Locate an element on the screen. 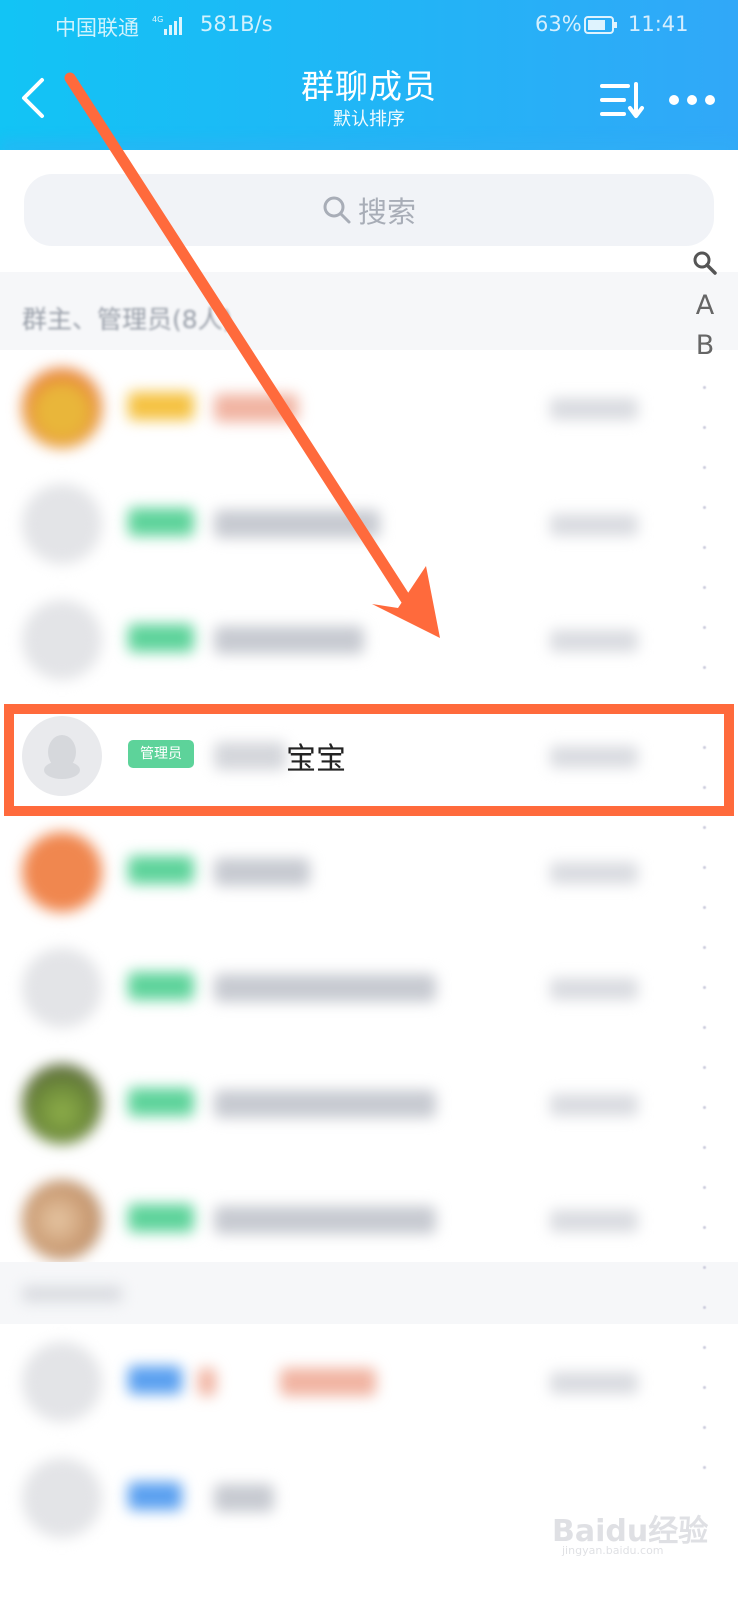 This screenshot has width=738, height=1600. page-title: 群聊成员 is located at coordinates (369, 86).